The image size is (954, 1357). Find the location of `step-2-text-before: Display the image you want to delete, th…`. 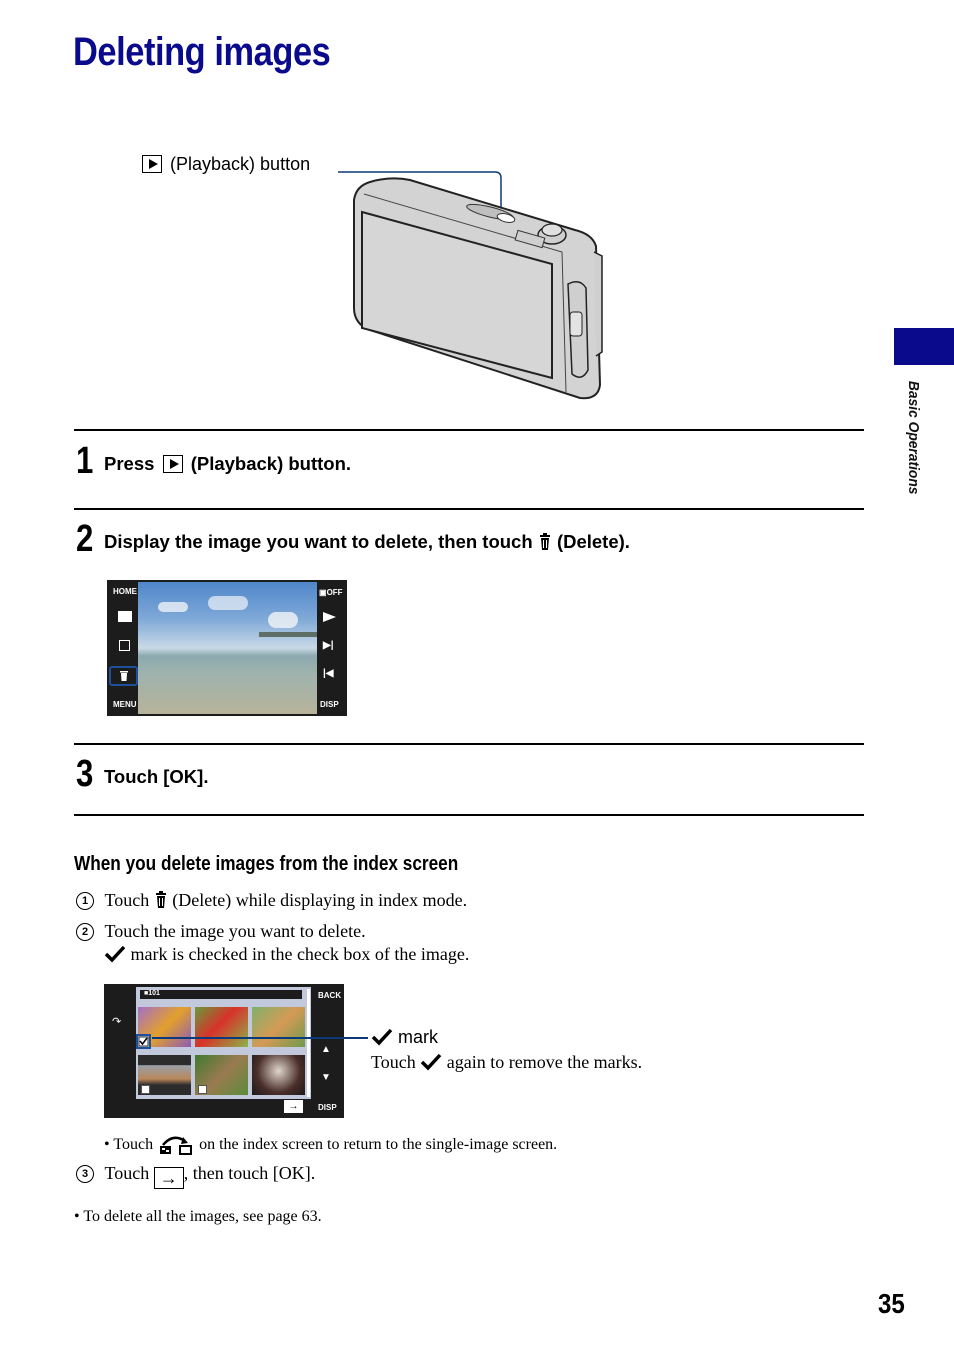

step-2-text-before: Display the image you want to delete, th… is located at coordinates (318, 541).